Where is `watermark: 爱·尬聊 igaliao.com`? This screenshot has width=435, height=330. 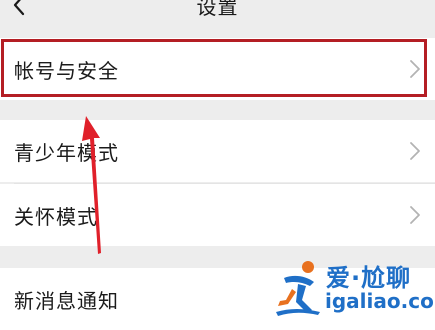
watermark: 爱·尬聊 igaliao.com is located at coordinates (353, 287).